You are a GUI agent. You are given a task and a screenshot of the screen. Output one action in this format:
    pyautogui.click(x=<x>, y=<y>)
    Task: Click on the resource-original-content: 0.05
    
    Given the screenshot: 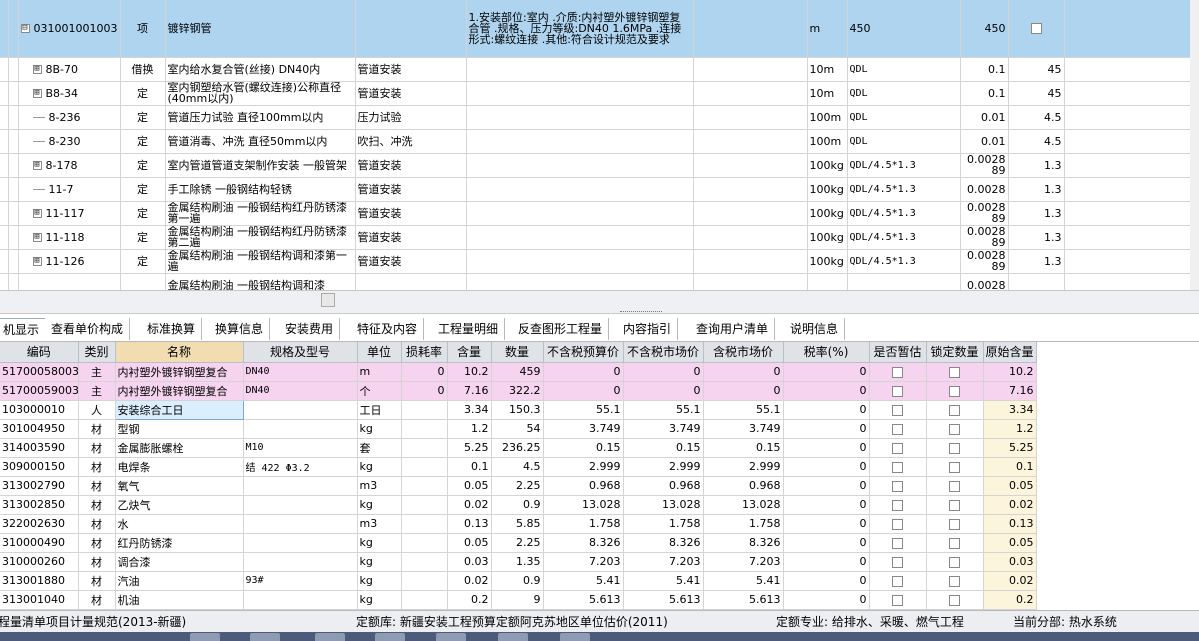 What is the action you would take?
    pyautogui.click(x=1010, y=486)
    